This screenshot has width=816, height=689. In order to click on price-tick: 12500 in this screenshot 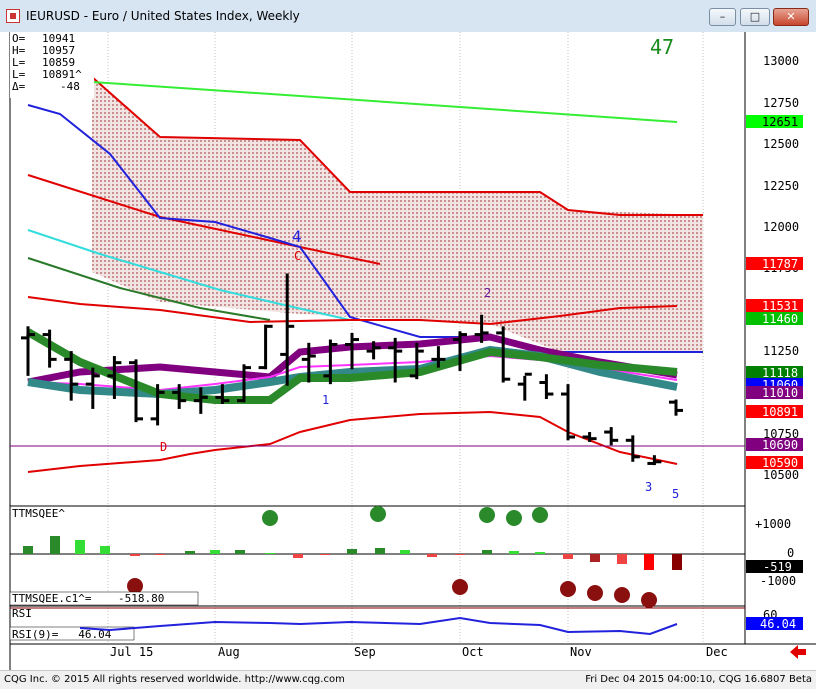, I will do `click(781, 144)`.